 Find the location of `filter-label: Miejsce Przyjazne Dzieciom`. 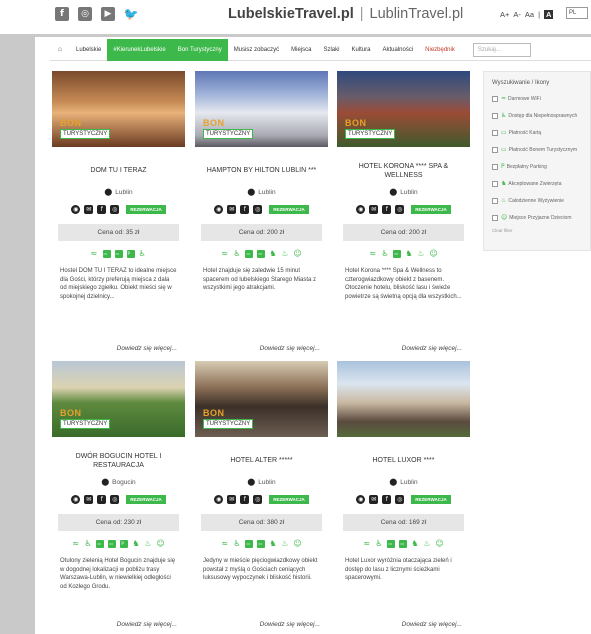

filter-label: Miejsce Przyjazne Dzieciom is located at coordinates (540, 217).